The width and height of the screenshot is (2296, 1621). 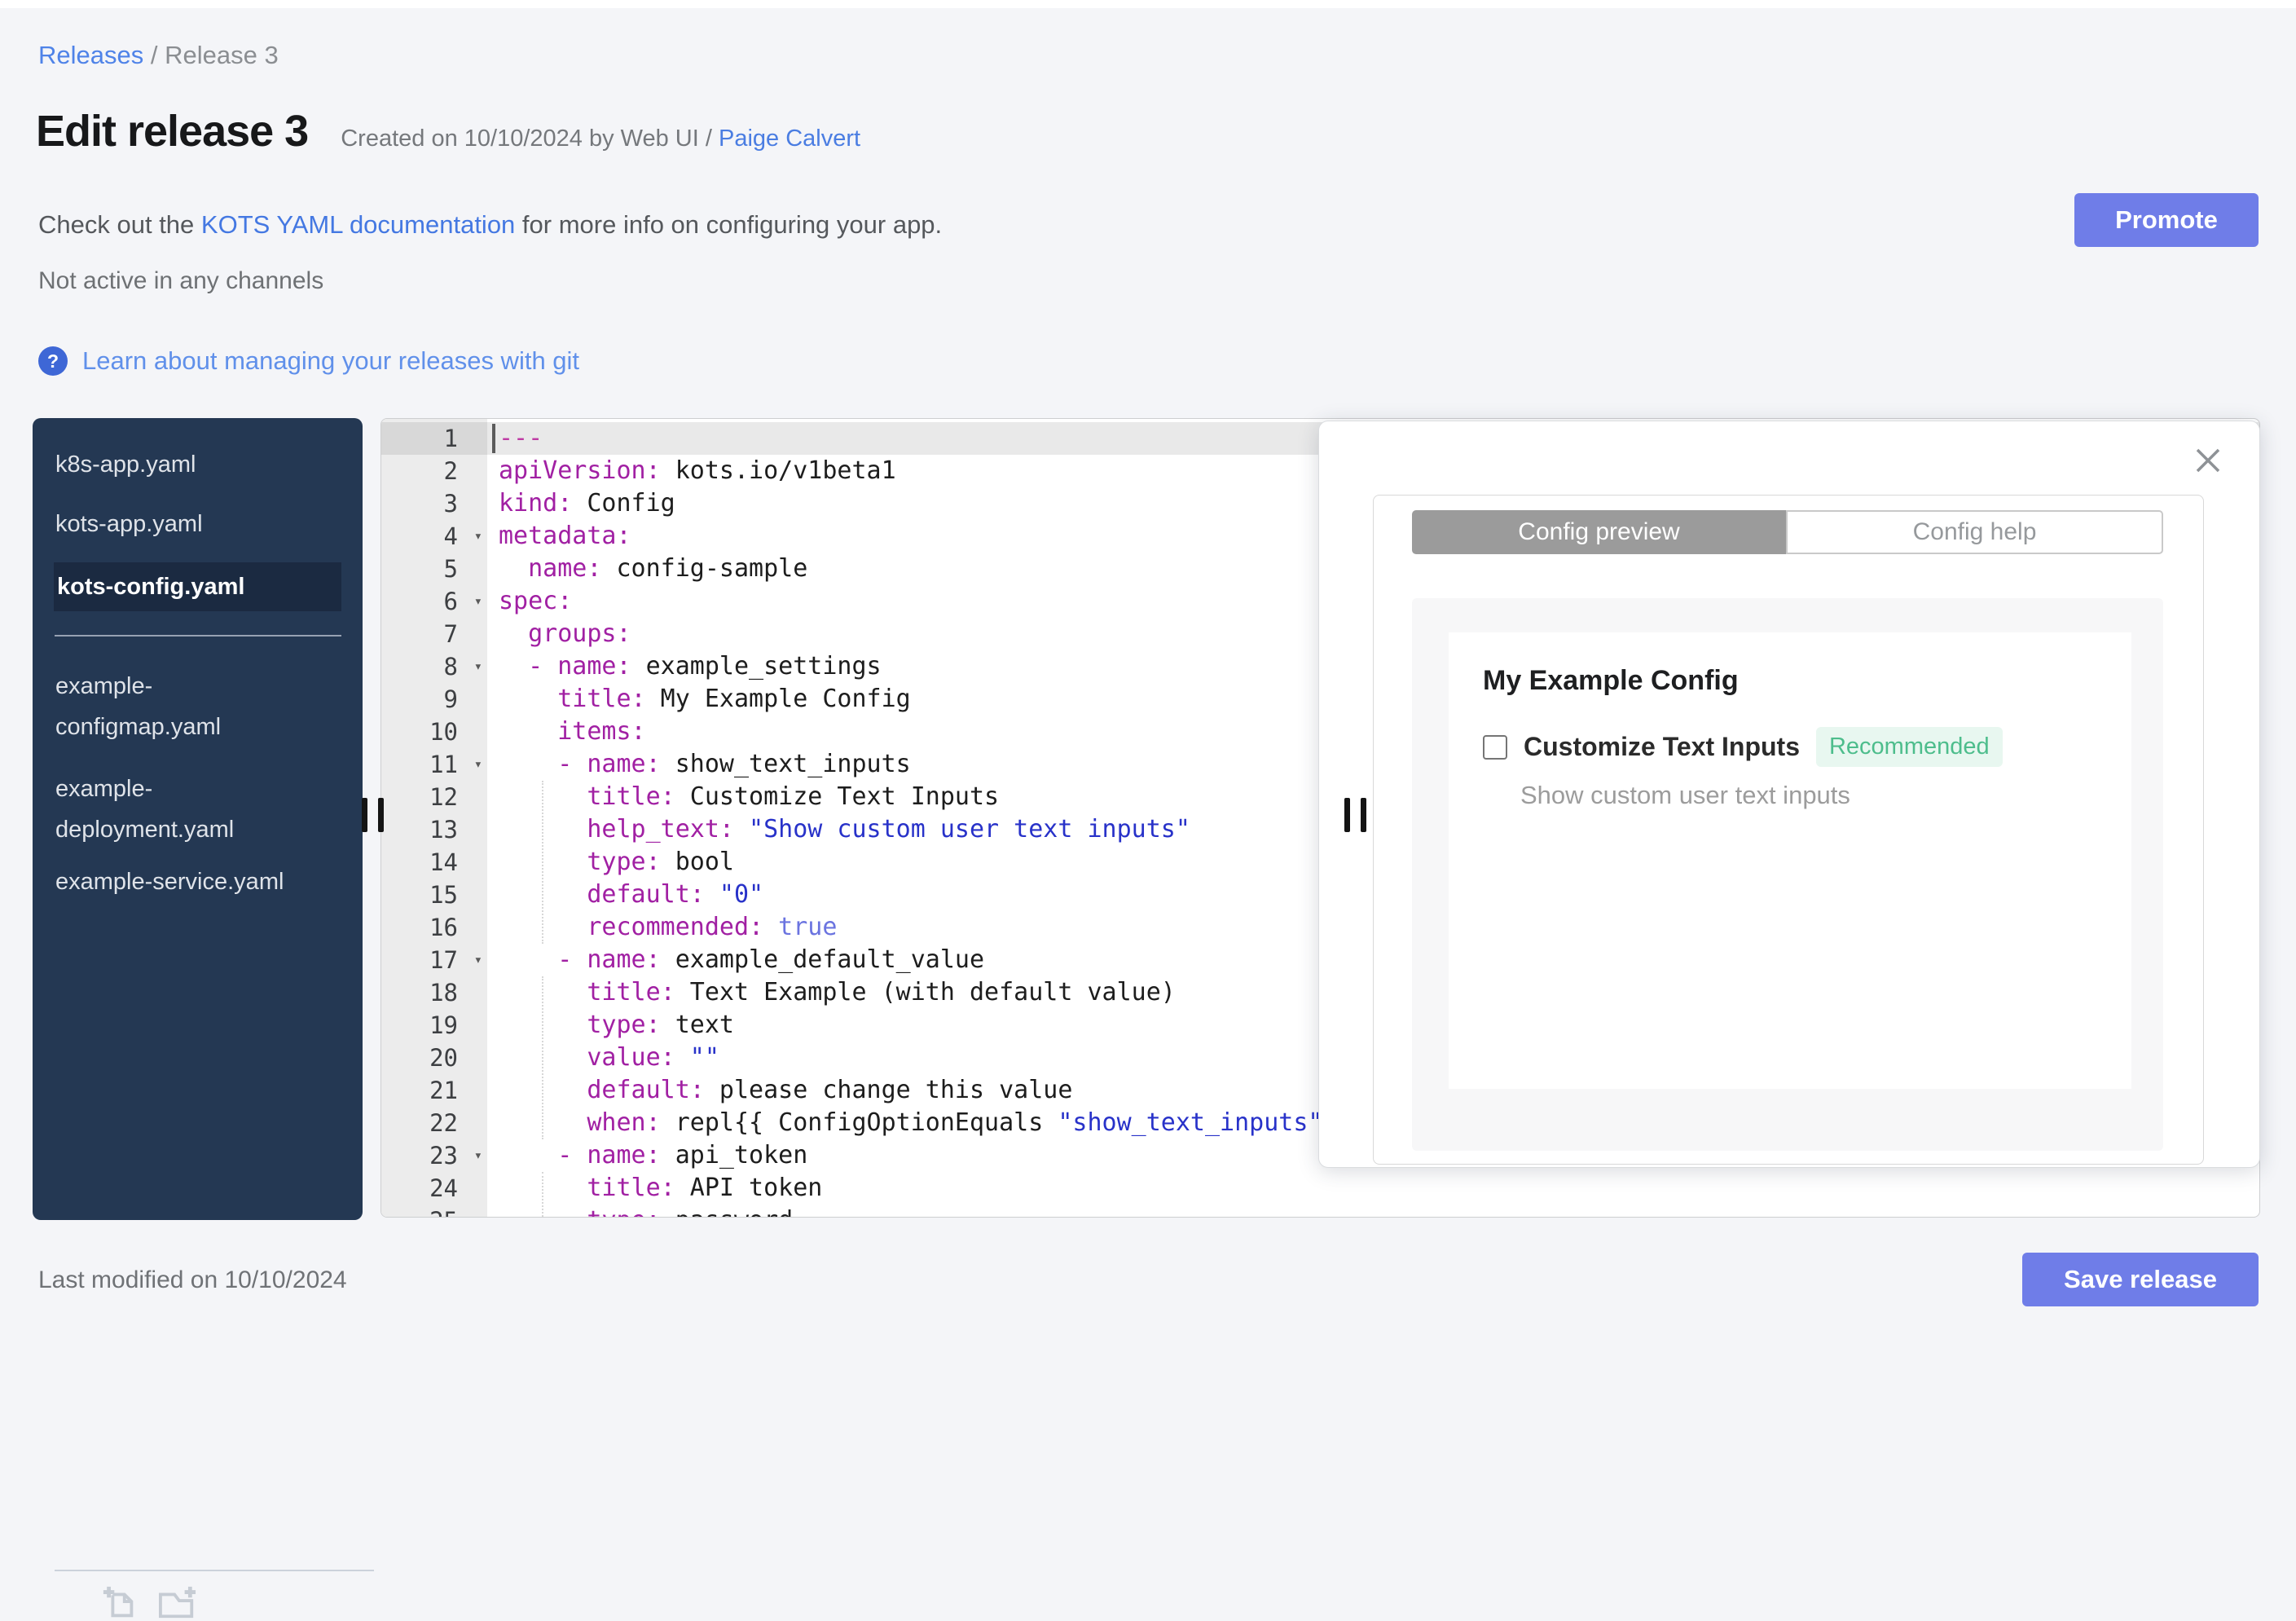 I want to click on token-key: apiVersion:, so click(x=580, y=470).